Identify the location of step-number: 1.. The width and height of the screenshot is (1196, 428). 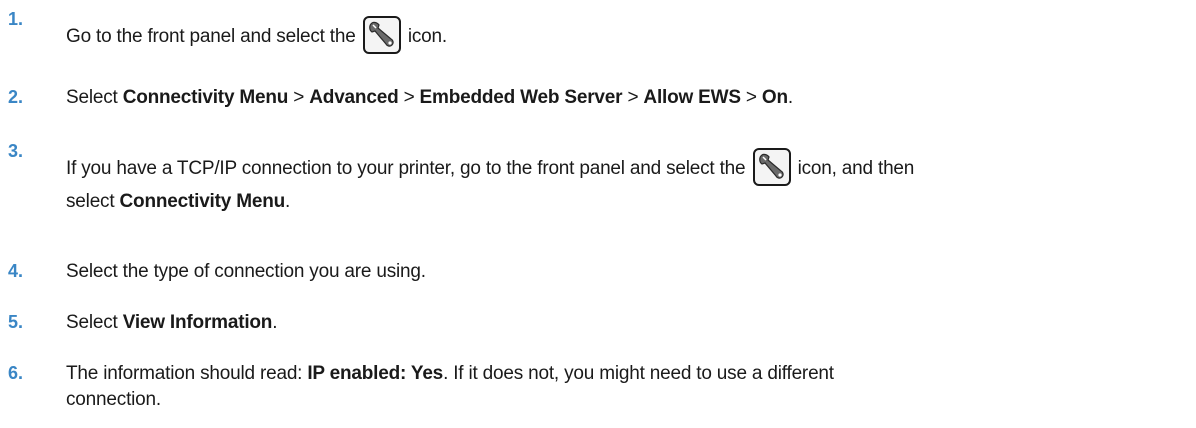
(16, 19).